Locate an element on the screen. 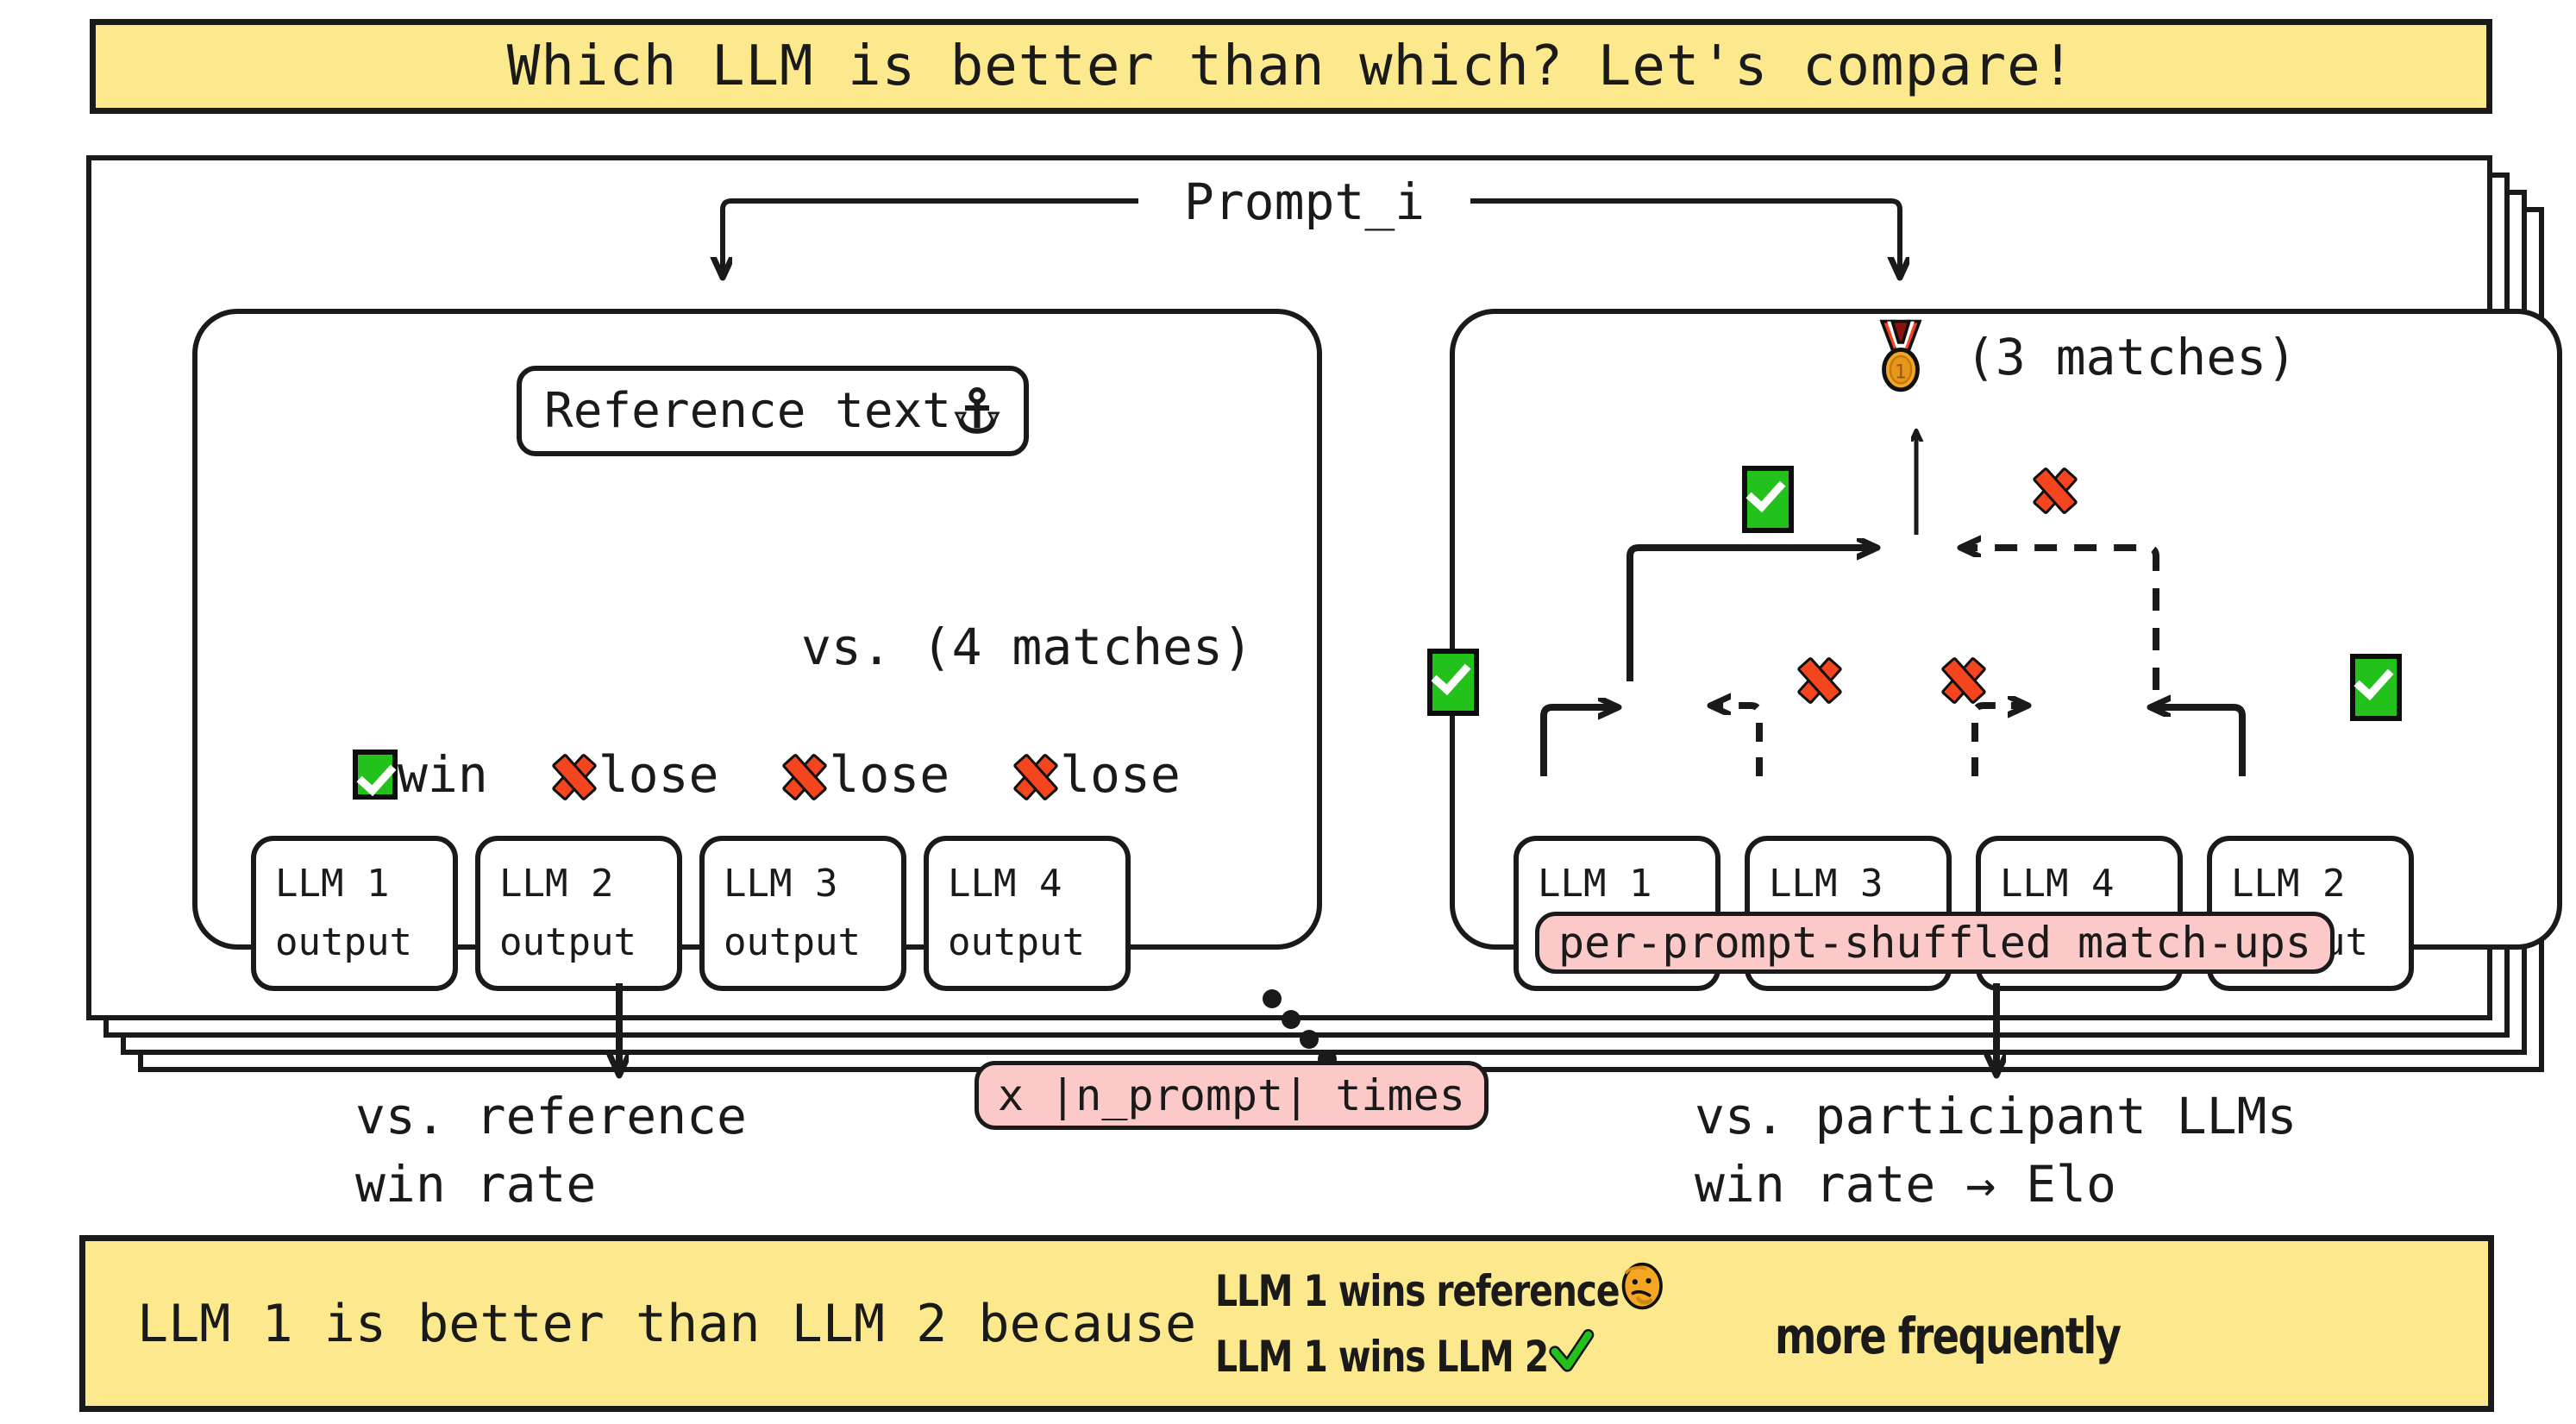 This screenshot has height=1424, width=2576. reference-text-box: Reference text is located at coordinates (773, 411).